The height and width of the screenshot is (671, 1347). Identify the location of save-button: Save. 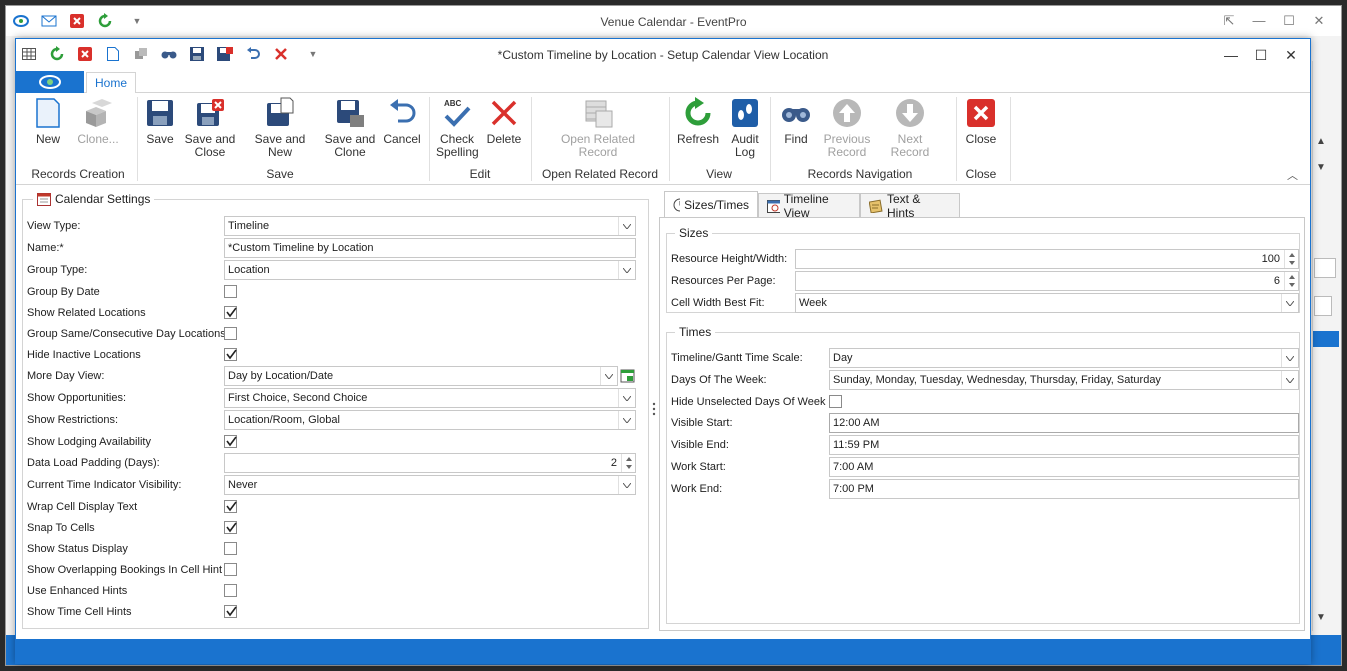
(160, 121).